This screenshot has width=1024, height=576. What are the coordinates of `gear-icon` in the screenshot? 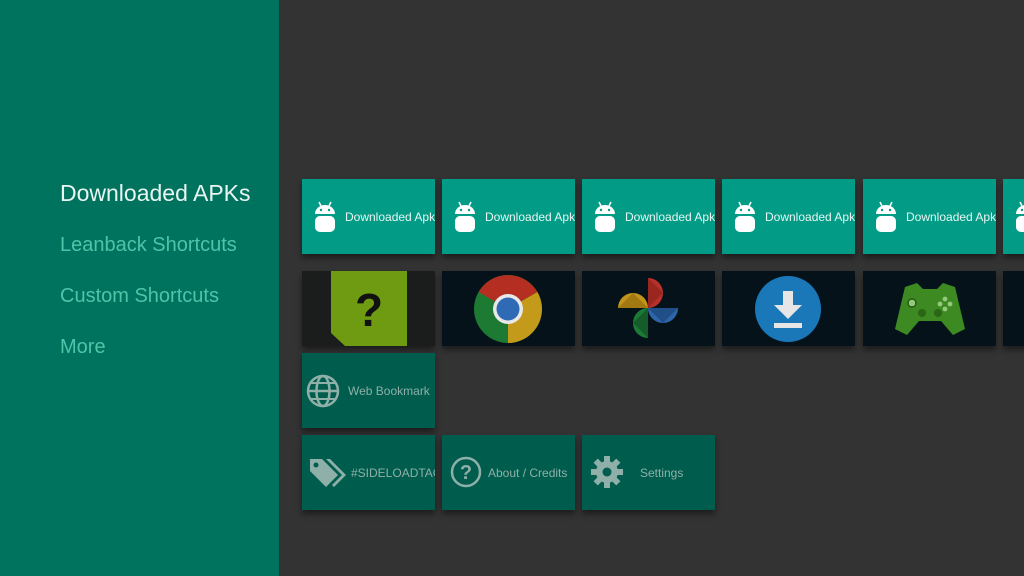 It's located at (607, 472).